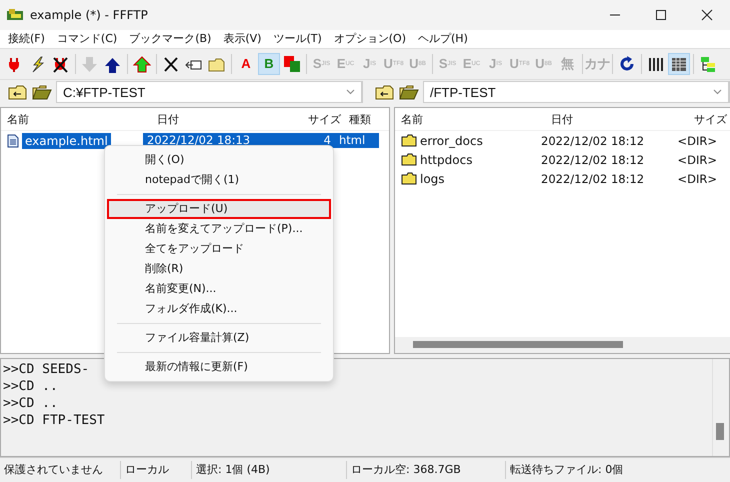  I want to click on path-field: C:¥FTP-TEST, so click(209, 92).